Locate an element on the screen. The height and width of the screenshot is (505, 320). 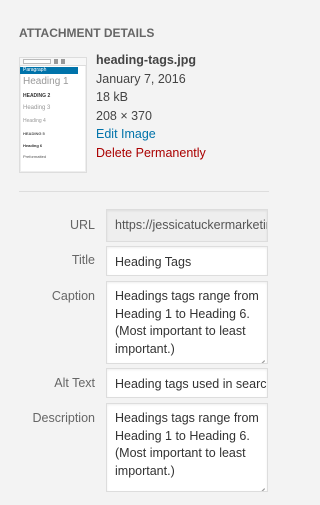
url-field: https://jessicatuckermarketing.com is located at coordinates (187, 225).